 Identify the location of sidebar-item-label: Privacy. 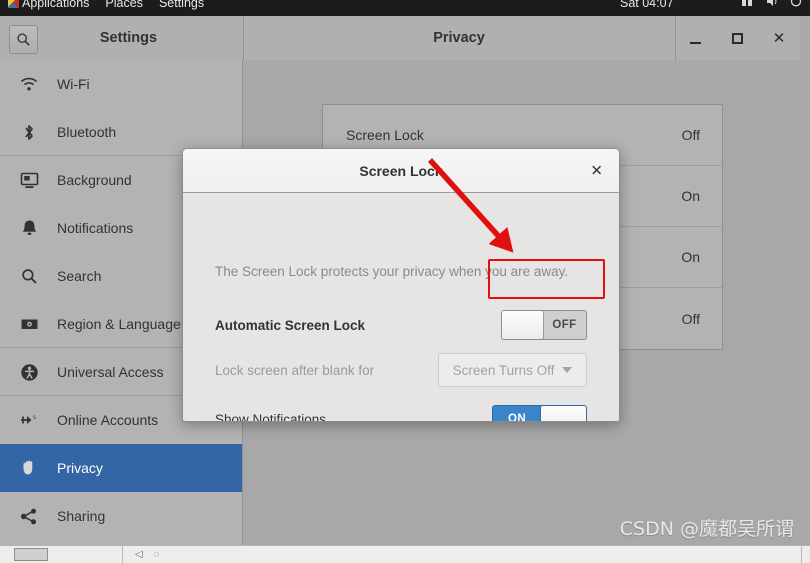
(80, 468).